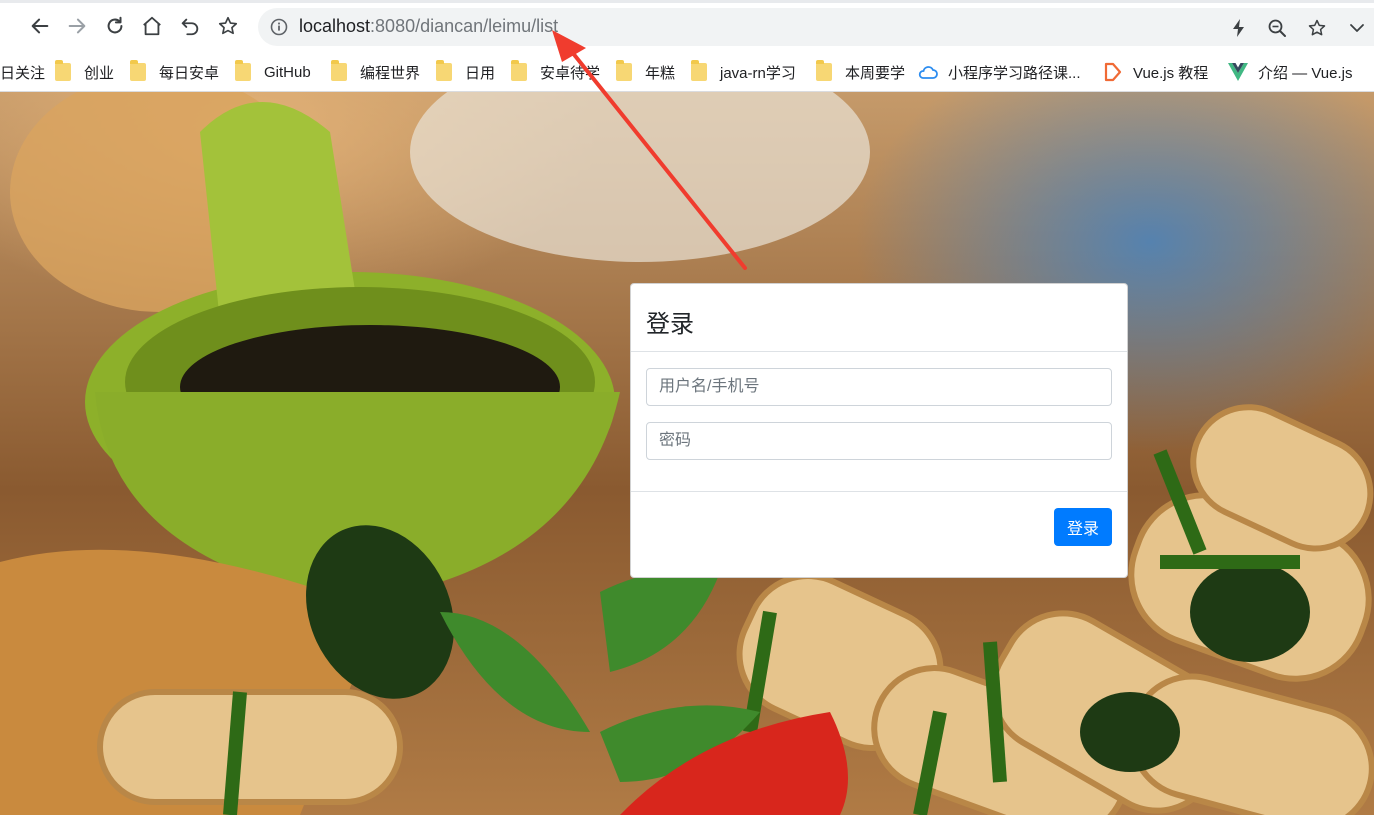 The height and width of the screenshot is (815, 1374). I want to click on vue-icon, so click(1238, 72).